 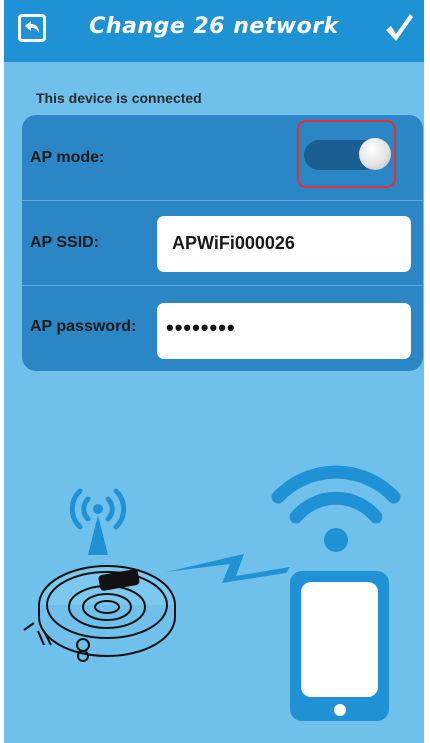 What do you see at coordinates (284, 331) in the screenshot?
I see `ap-password-field: ••••••••` at bounding box center [284, 331].